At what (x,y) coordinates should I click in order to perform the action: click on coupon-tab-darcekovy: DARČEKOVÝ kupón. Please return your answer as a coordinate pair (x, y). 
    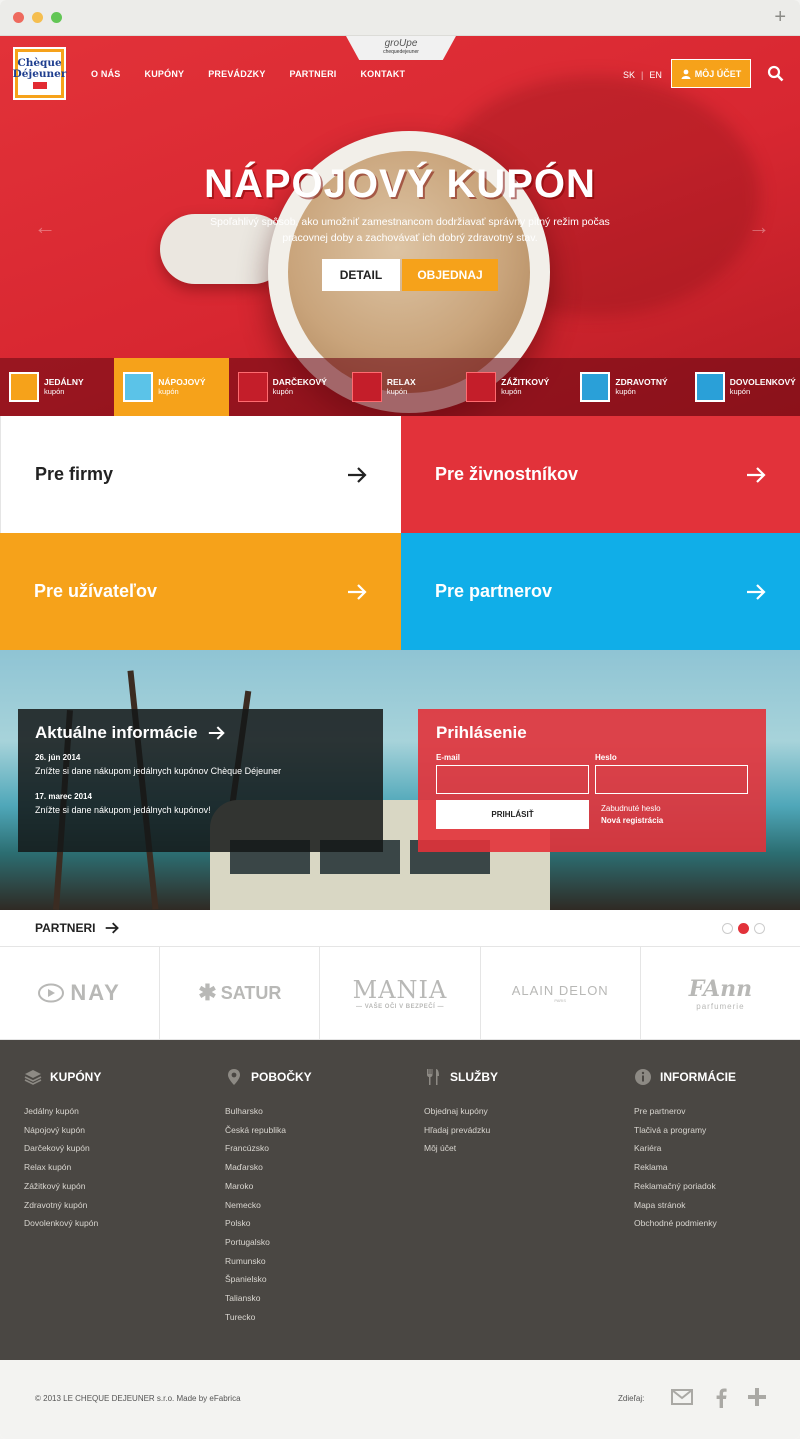
    Looking at the image, I should click on (286, 387).